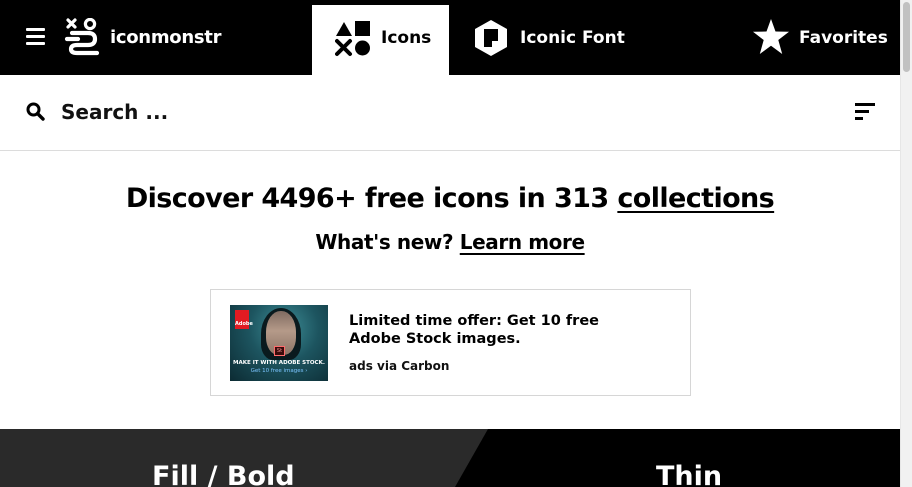 The width and height of the screenshot is (912, 487). Describe the element at coordinates (384, 242) in the screenshot. I see `whats-new-text: What's new?` at that location.